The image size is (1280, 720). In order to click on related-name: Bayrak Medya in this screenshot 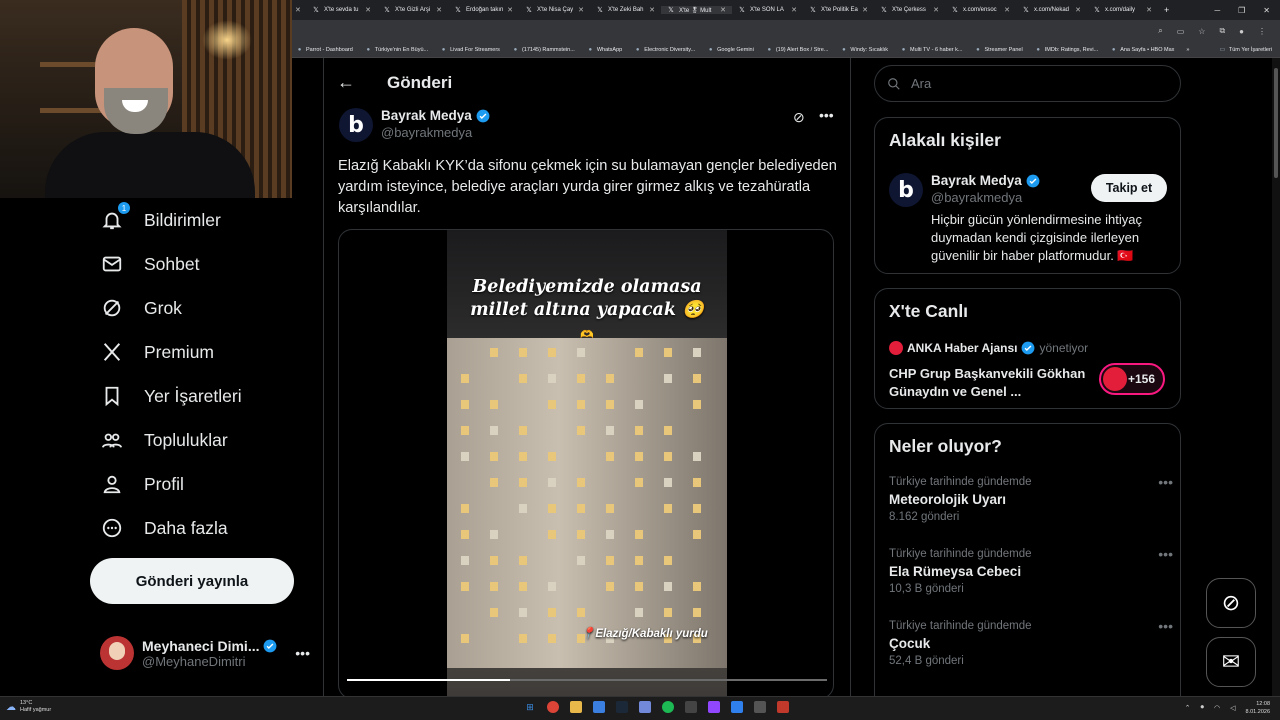, I will do `click(976, 180)`.